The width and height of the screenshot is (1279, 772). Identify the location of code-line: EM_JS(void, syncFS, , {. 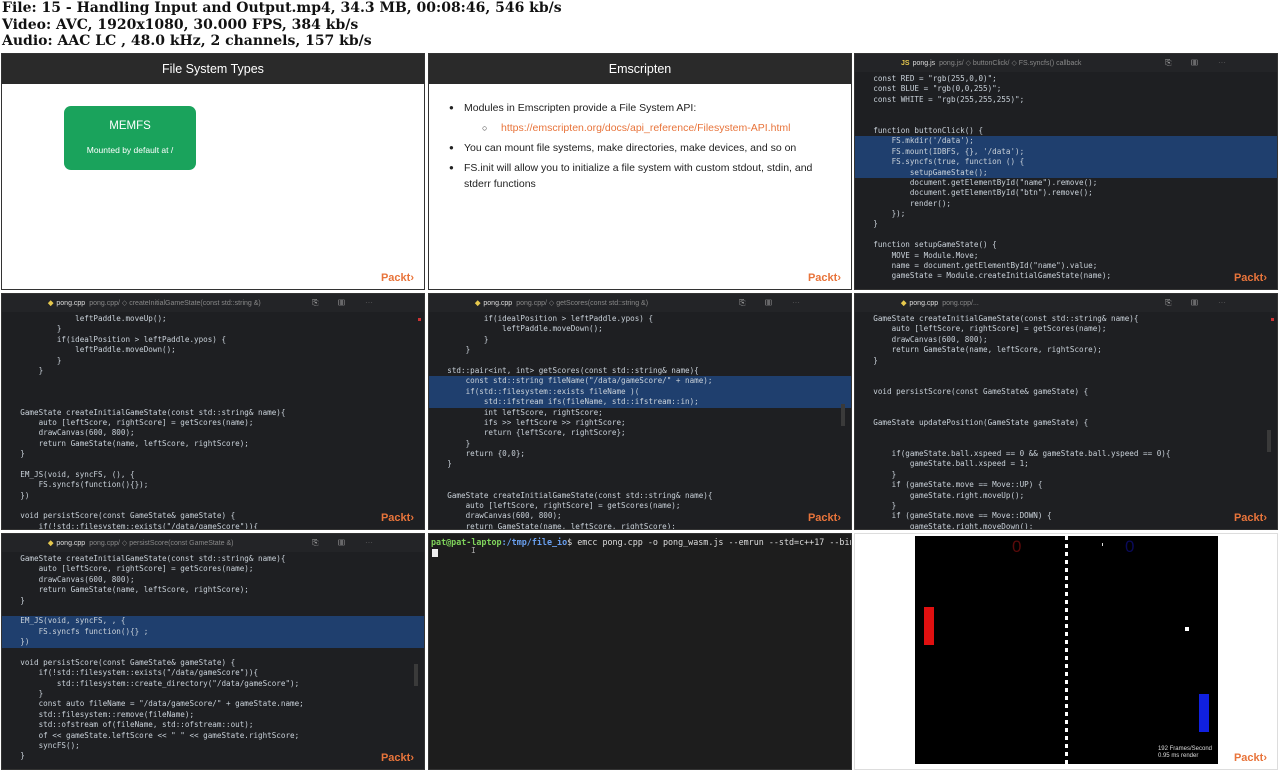
(213, 621).